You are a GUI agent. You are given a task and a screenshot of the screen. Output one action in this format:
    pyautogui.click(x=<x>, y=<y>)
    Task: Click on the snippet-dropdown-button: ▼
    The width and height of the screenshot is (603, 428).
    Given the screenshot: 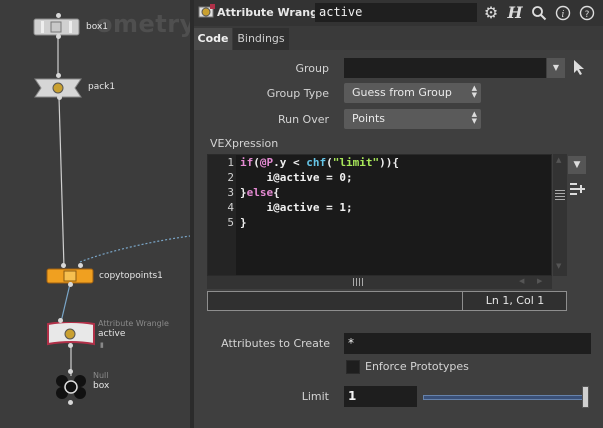 What is the action you would take?
    pyautogui.click(x=577, y=165)
    